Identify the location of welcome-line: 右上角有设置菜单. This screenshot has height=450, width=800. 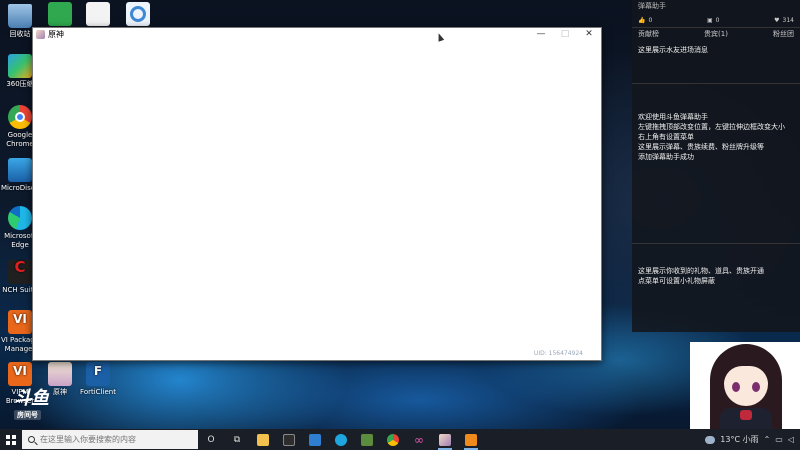
(666, 137).